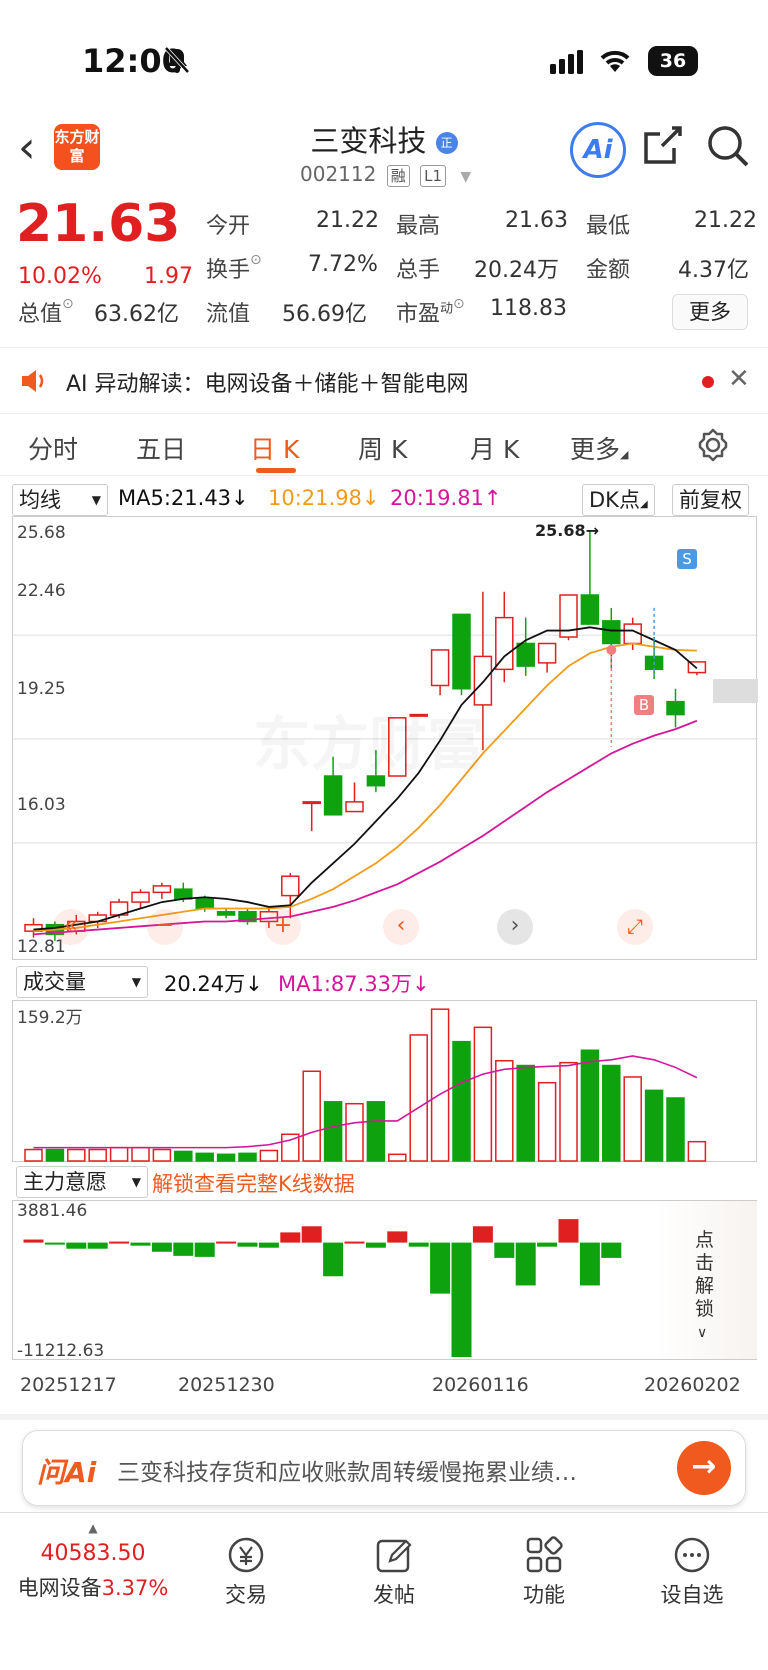  Describe the element at coordinates (253, 1183) in the screenshot. I see `unlock-link: 解锁查看完整K线数据` at that location.